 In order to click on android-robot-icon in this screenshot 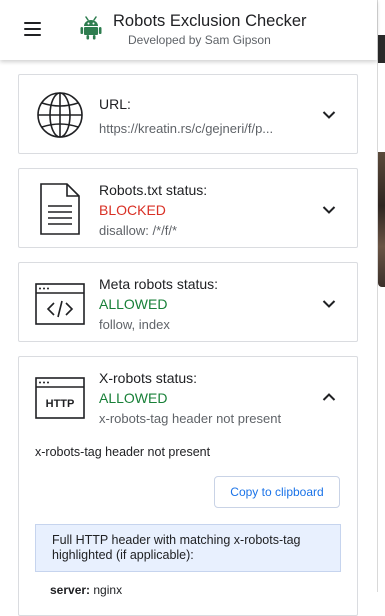, I will do `click(91, 28)`.